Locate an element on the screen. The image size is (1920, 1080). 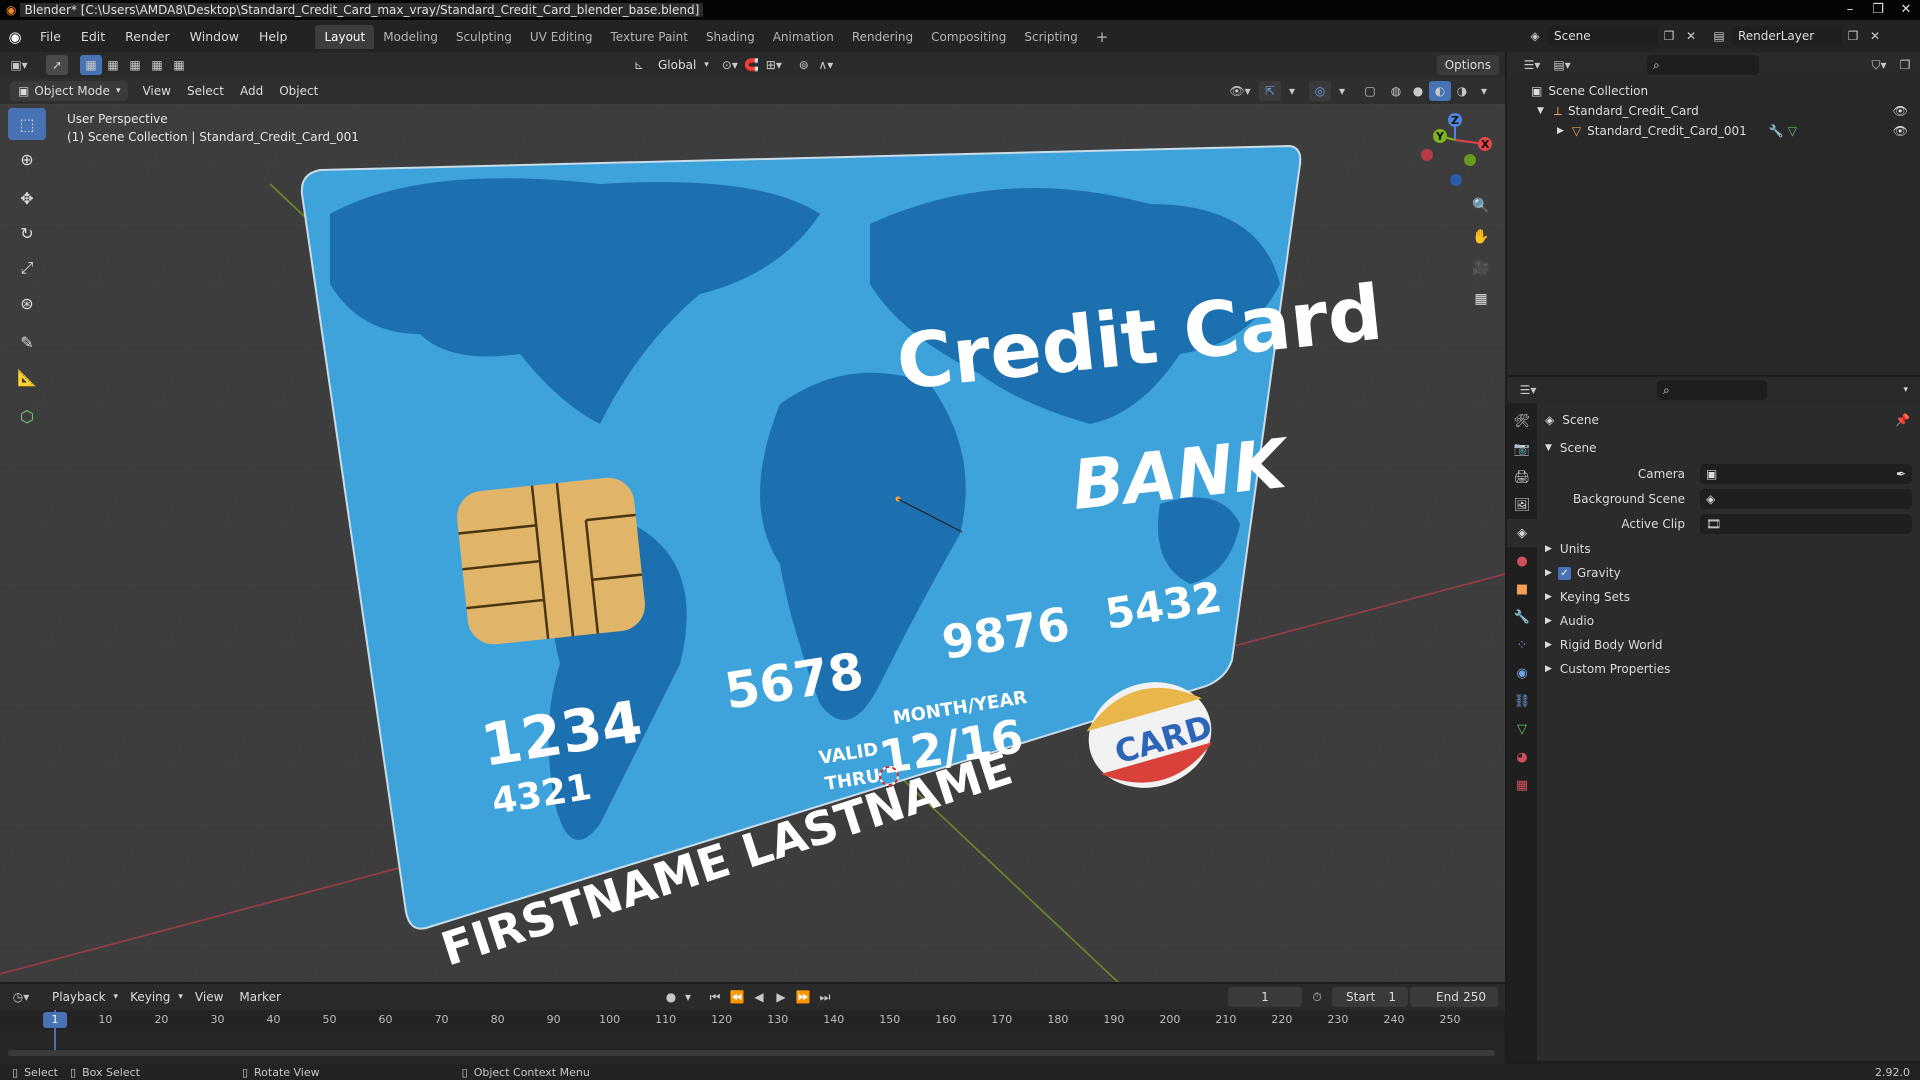
zoom-icon: 🔍 is located at coordinates (1481, 206).